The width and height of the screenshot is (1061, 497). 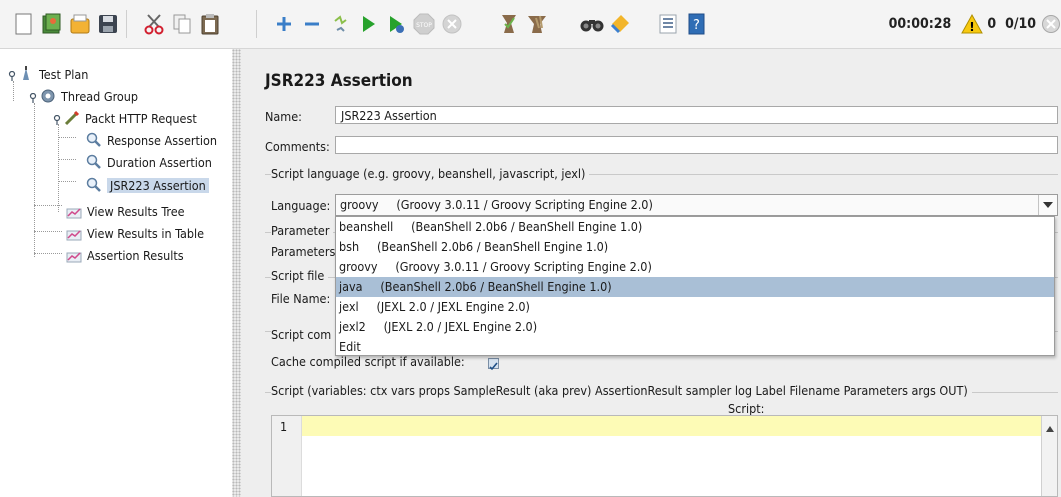 I want to click on run-status: 00:00:28 ! 0 0/10, so click(x=975, y=24).